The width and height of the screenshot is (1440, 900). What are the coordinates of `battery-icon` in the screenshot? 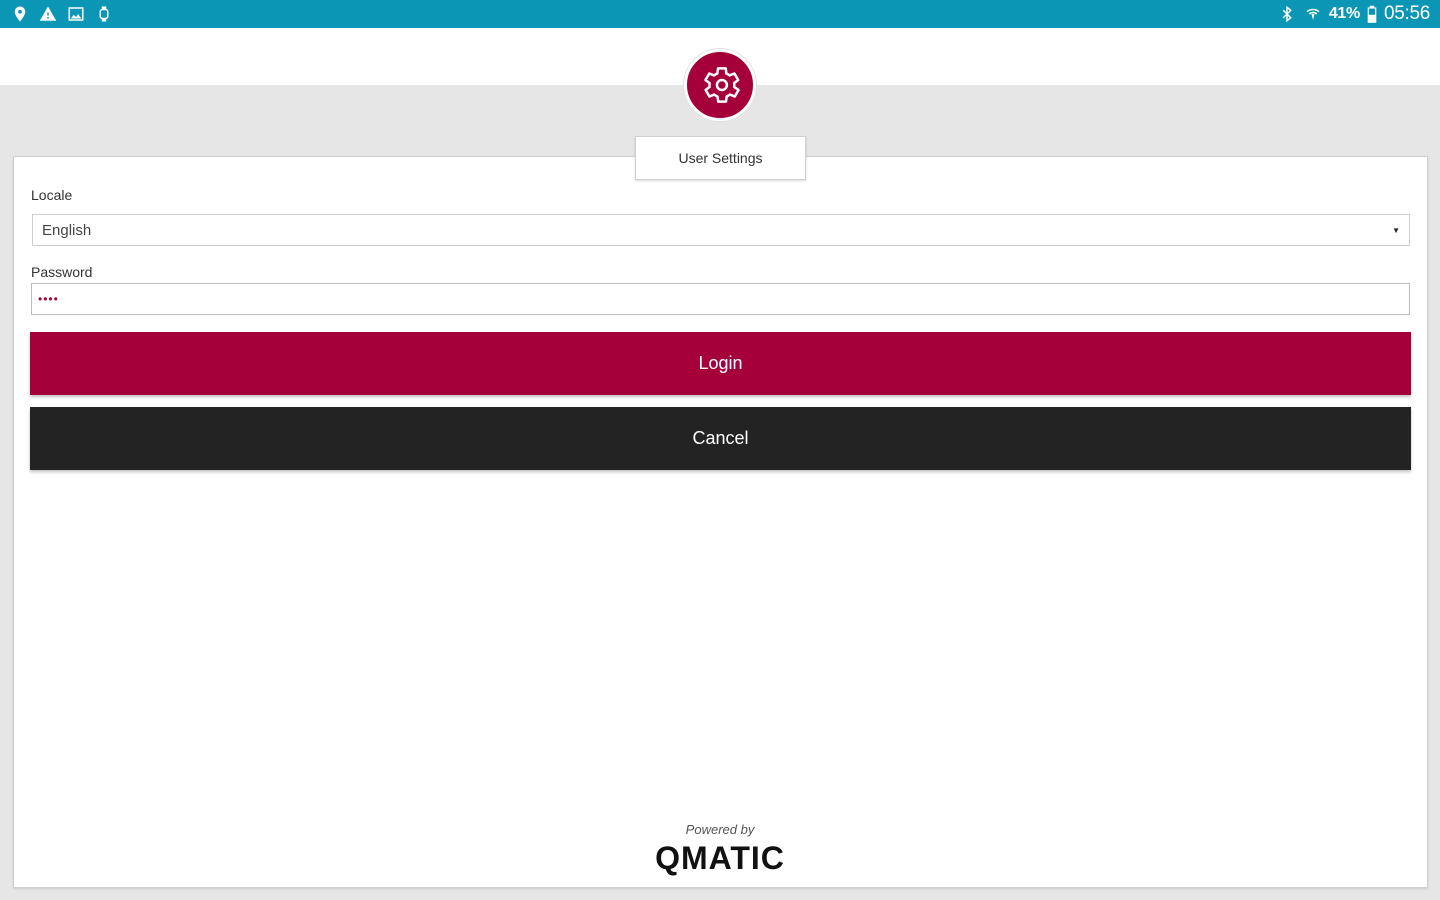 It's located at (1372, 14).